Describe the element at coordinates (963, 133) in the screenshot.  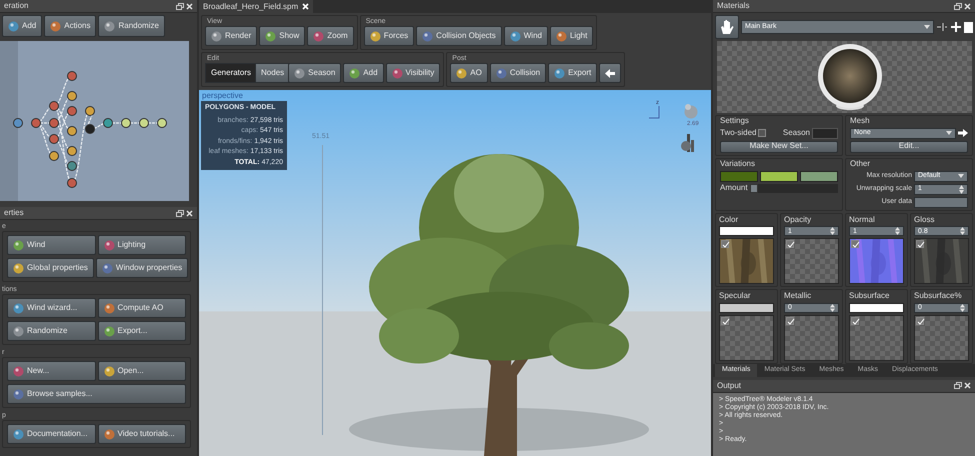
I see `arrow-icon` at that location.